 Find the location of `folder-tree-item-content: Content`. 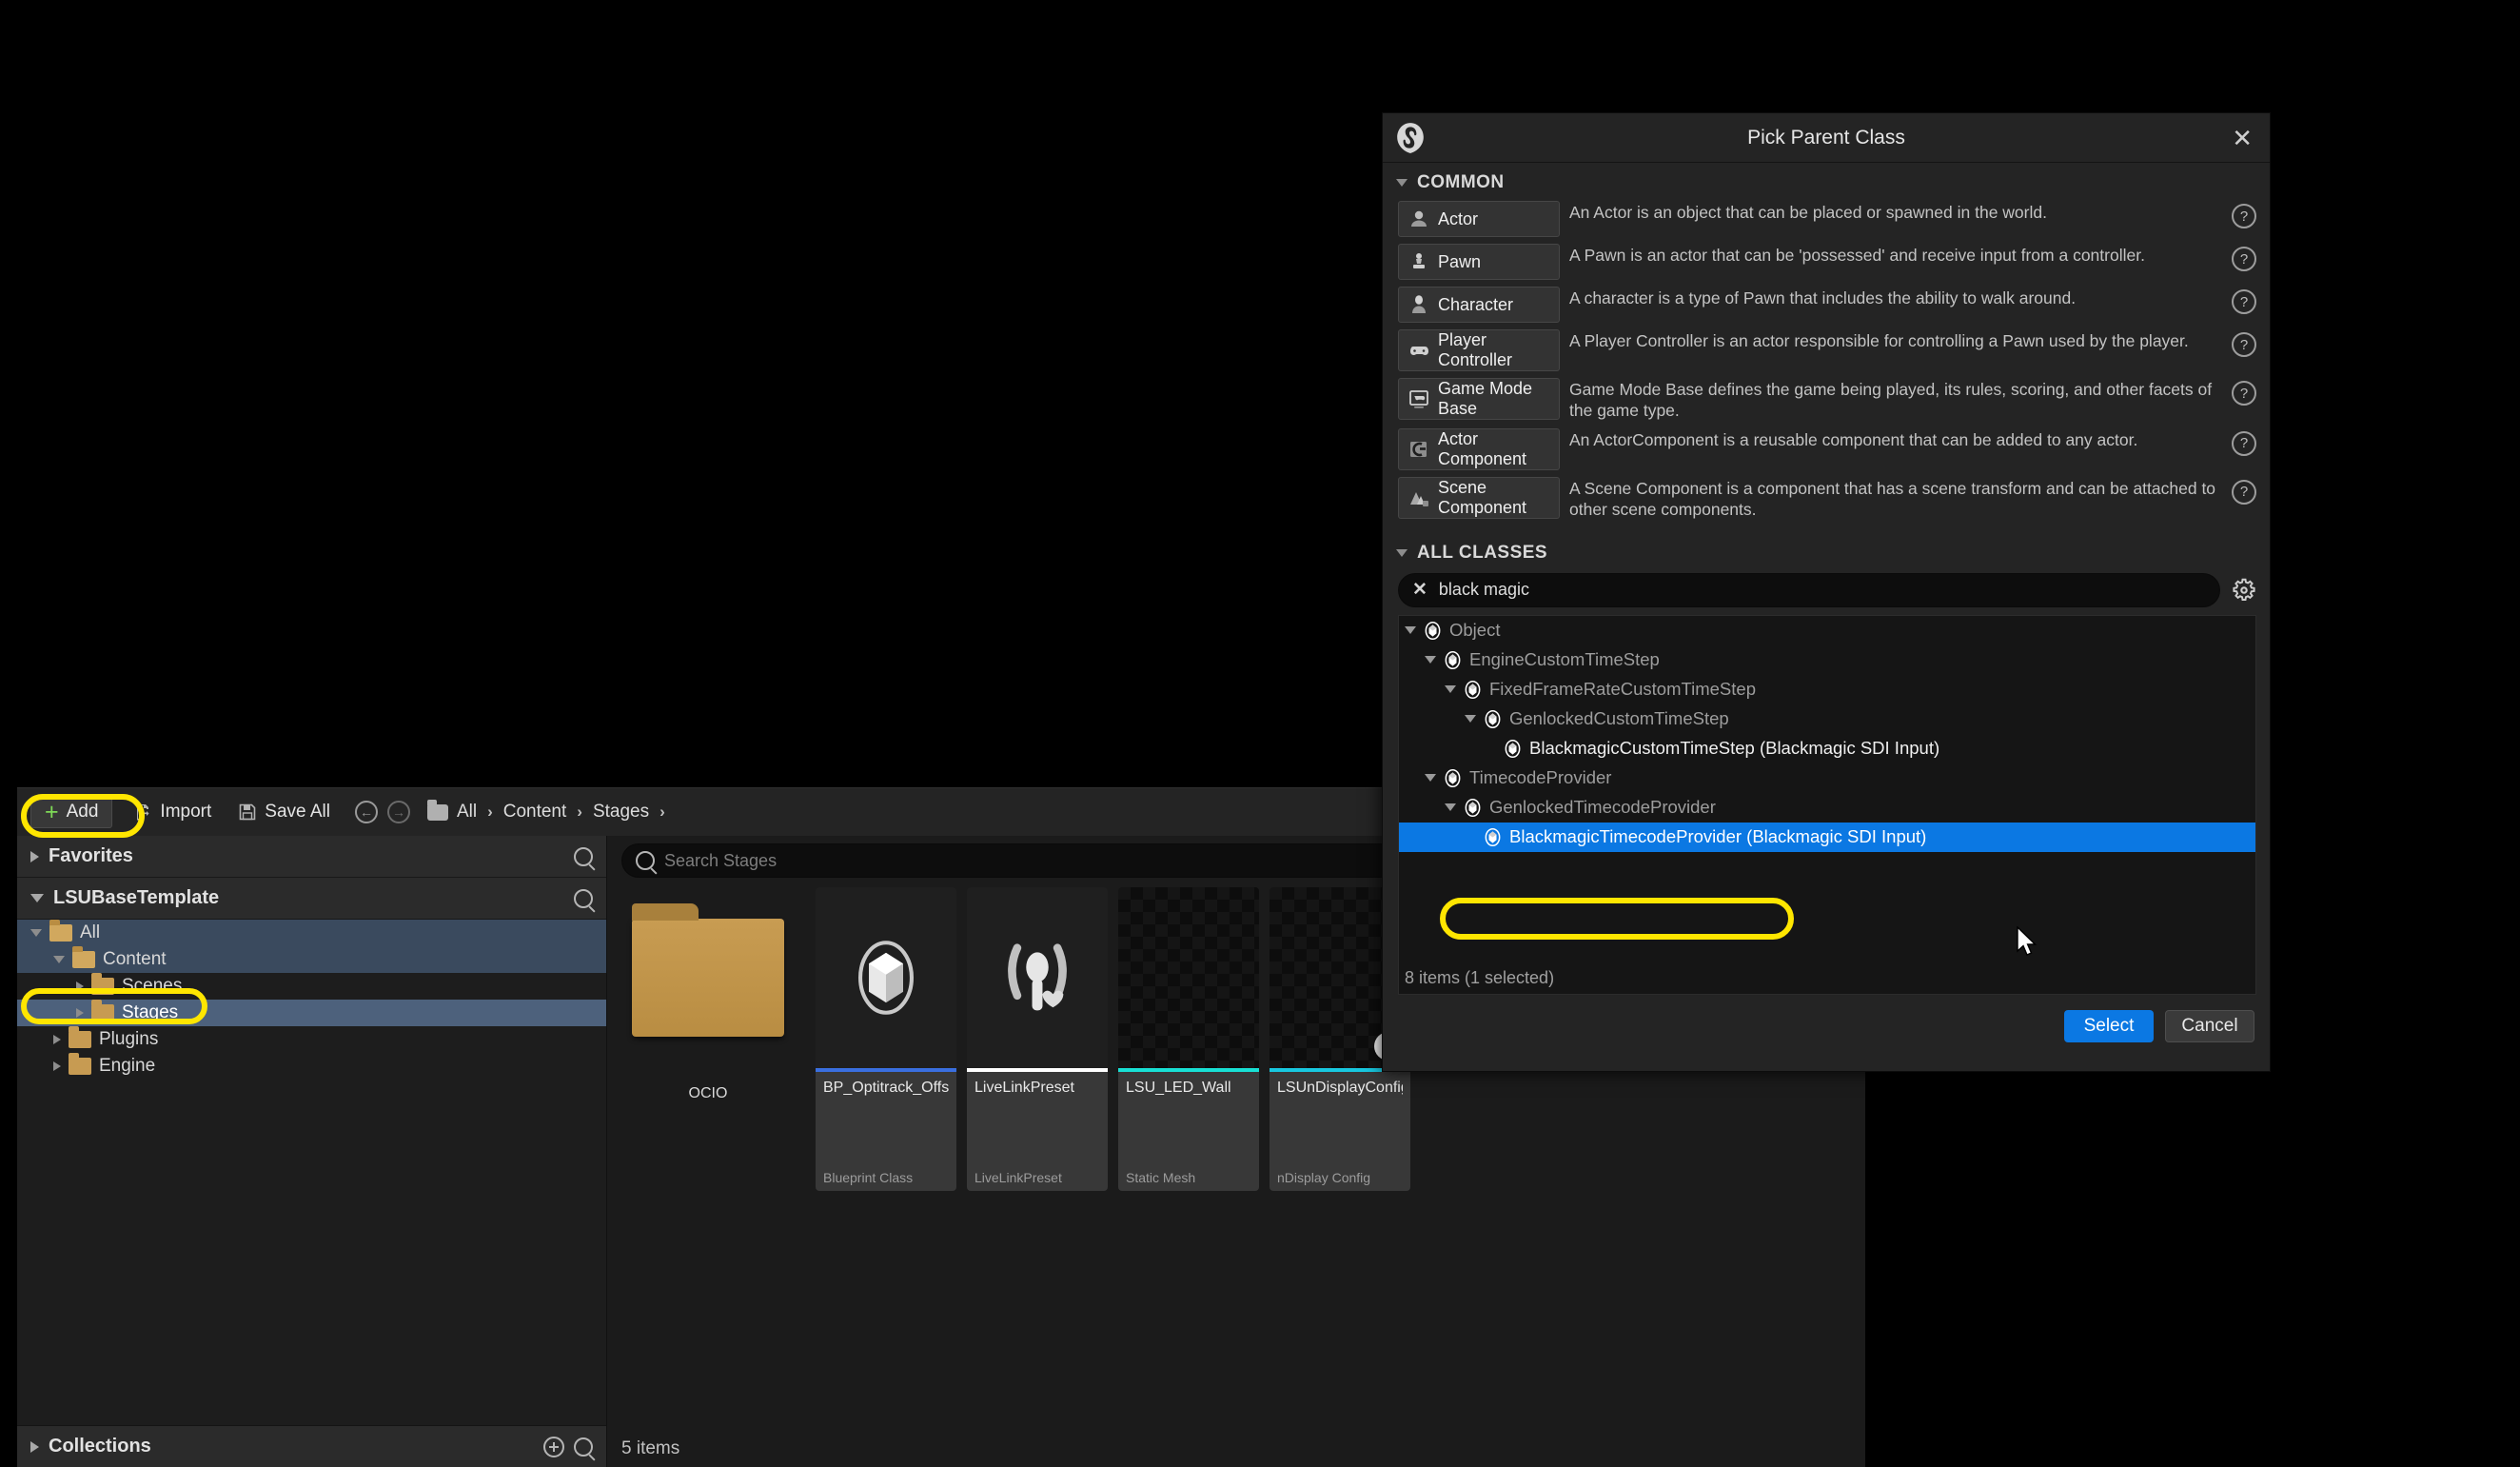

folder-tree-item-content: Content is located at coordinates (311, 959).